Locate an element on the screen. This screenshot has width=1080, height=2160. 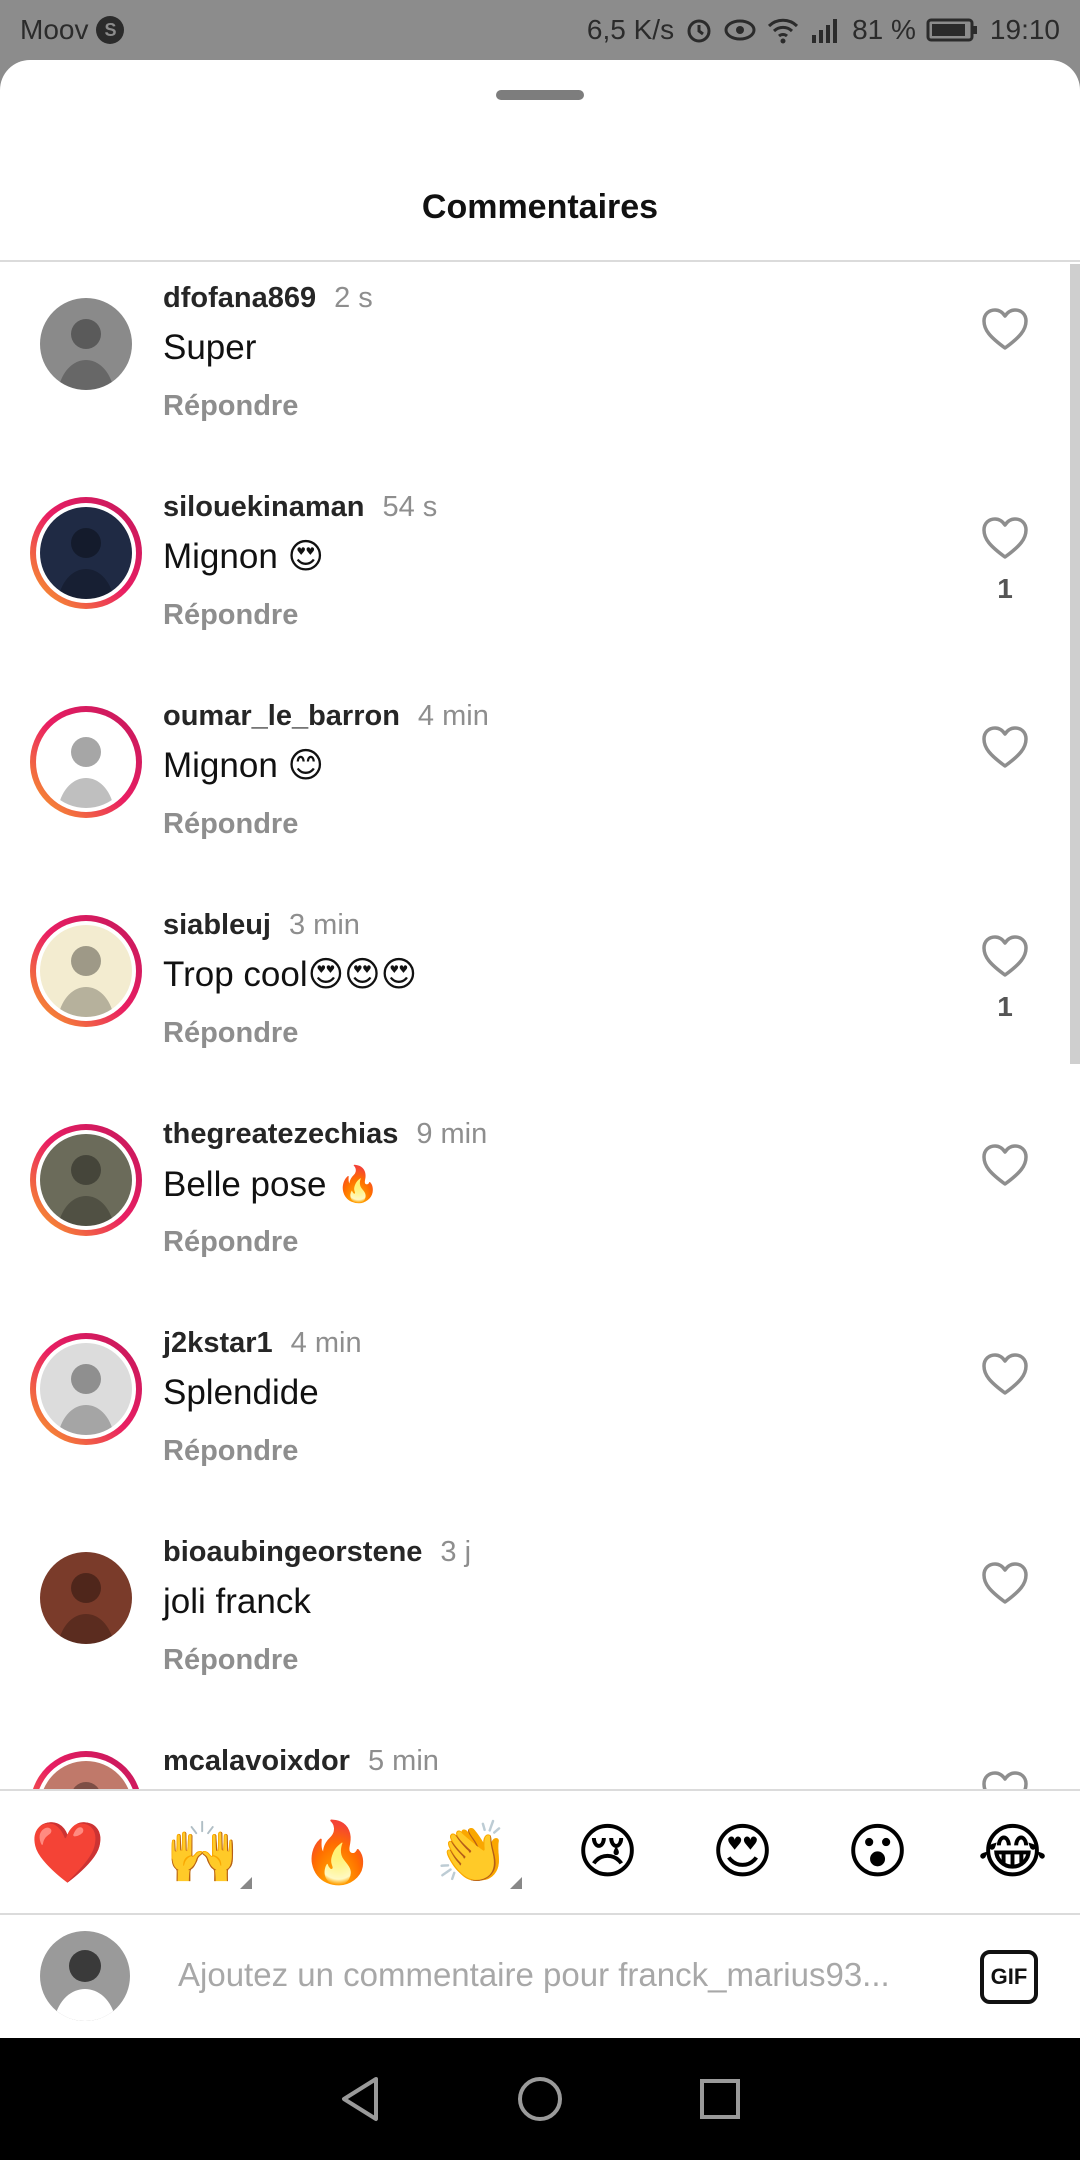
status-right: 6,5 K/s 81 % 19:10 is located at coordinates (823, 30).